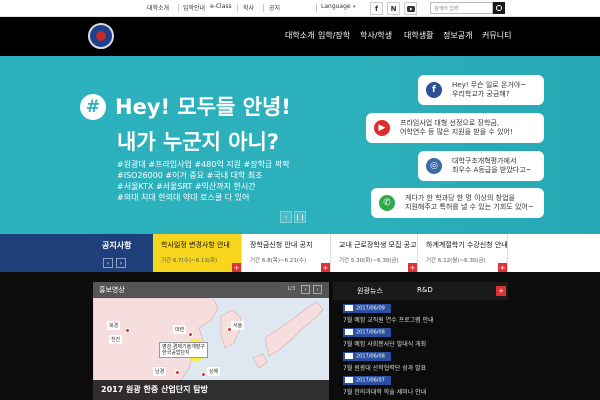  I want to click on city-label-dalian: 대련, so click(180, 329).